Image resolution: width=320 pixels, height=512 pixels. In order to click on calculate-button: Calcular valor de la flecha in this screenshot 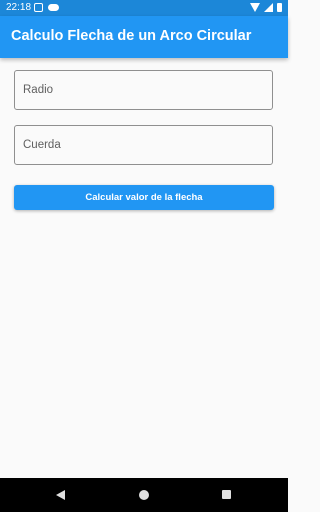, I will do `click(144, 197)`.